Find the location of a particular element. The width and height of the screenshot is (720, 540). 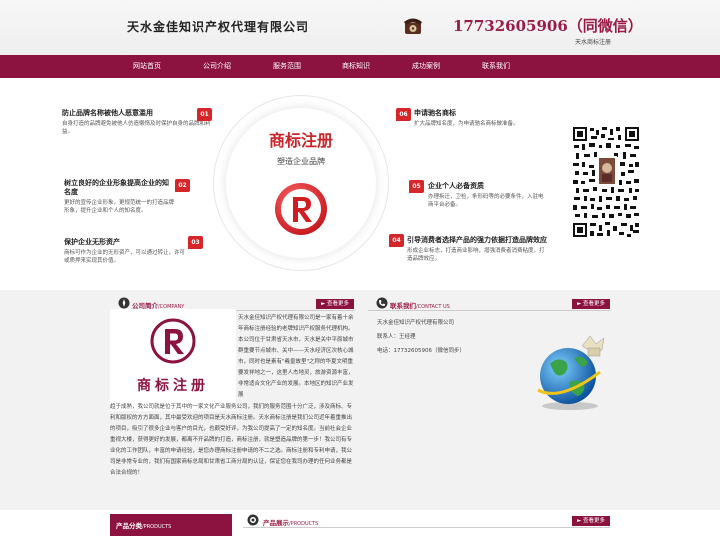

contact-phone: 电话：17732605906（微信同步） is located at coordinates (421, 351).